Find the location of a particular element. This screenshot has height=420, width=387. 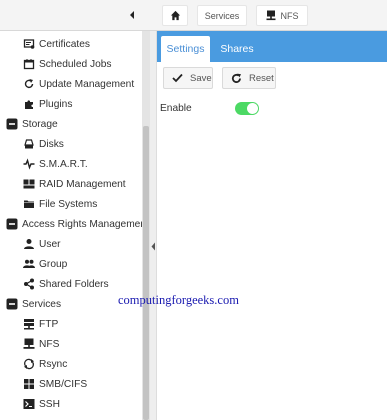

sidebar-item-ssh: SSH is located at coordinates (71, 404).